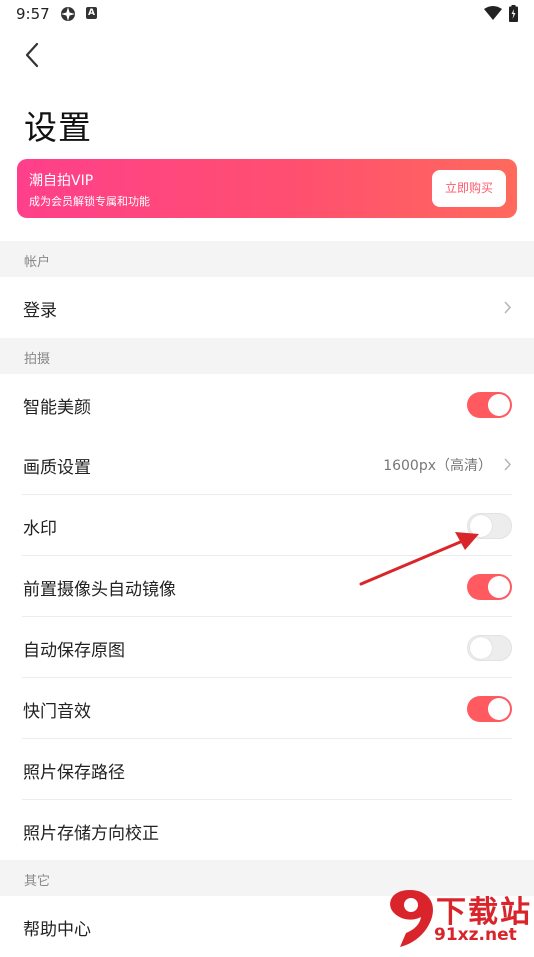 The height and width of the screenshot is (957, 534). What do you see at coordinates (33, 14) in the screenshot?
I see `status-time: 9:57` at bounding box center [33, 14].